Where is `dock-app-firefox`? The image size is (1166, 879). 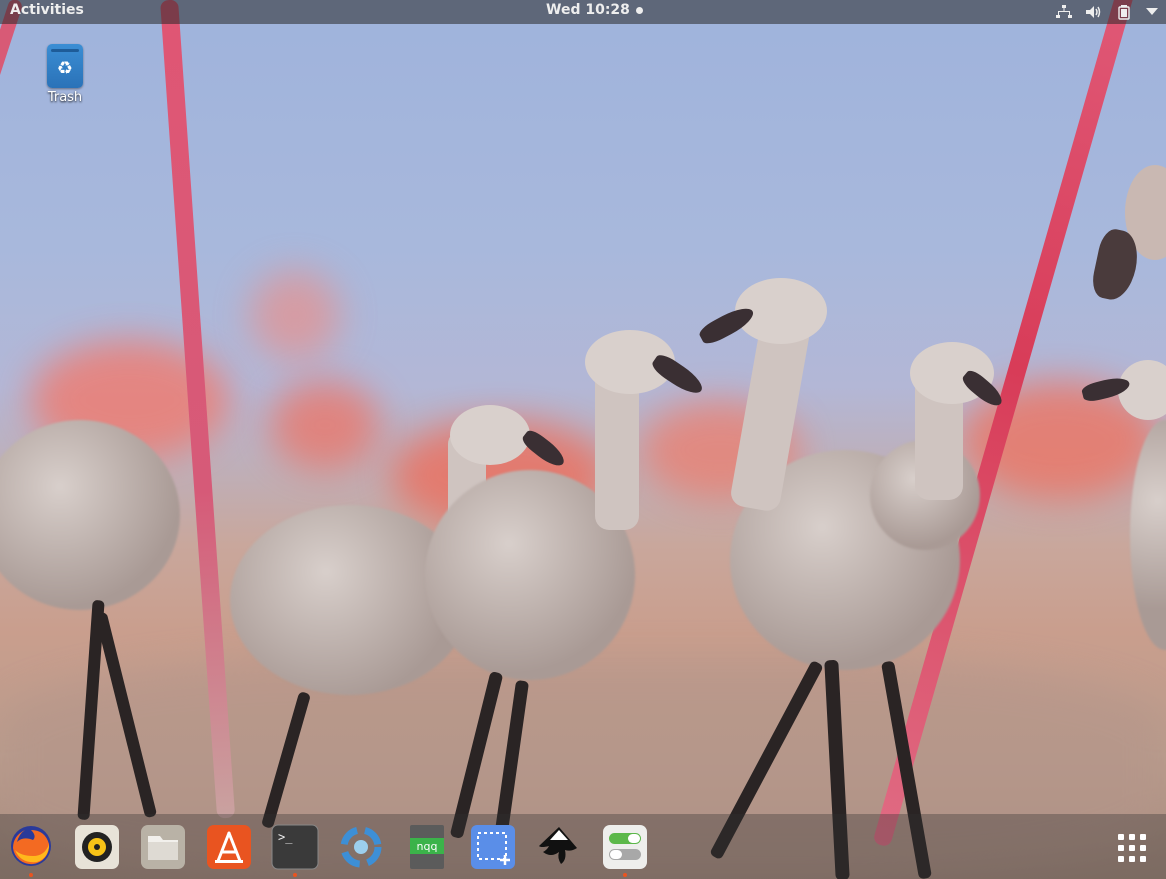
dock-app-firefox is located at coordinates (31, 850).